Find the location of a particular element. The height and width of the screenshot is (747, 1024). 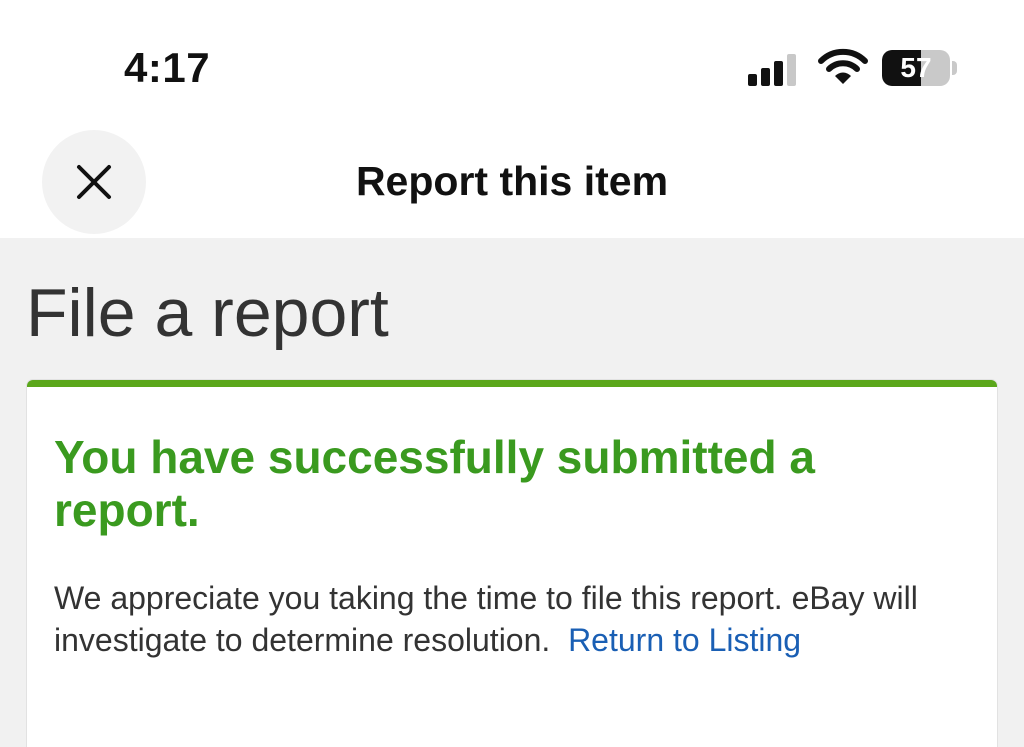

battery-cap is located at coordinates (954, 68).